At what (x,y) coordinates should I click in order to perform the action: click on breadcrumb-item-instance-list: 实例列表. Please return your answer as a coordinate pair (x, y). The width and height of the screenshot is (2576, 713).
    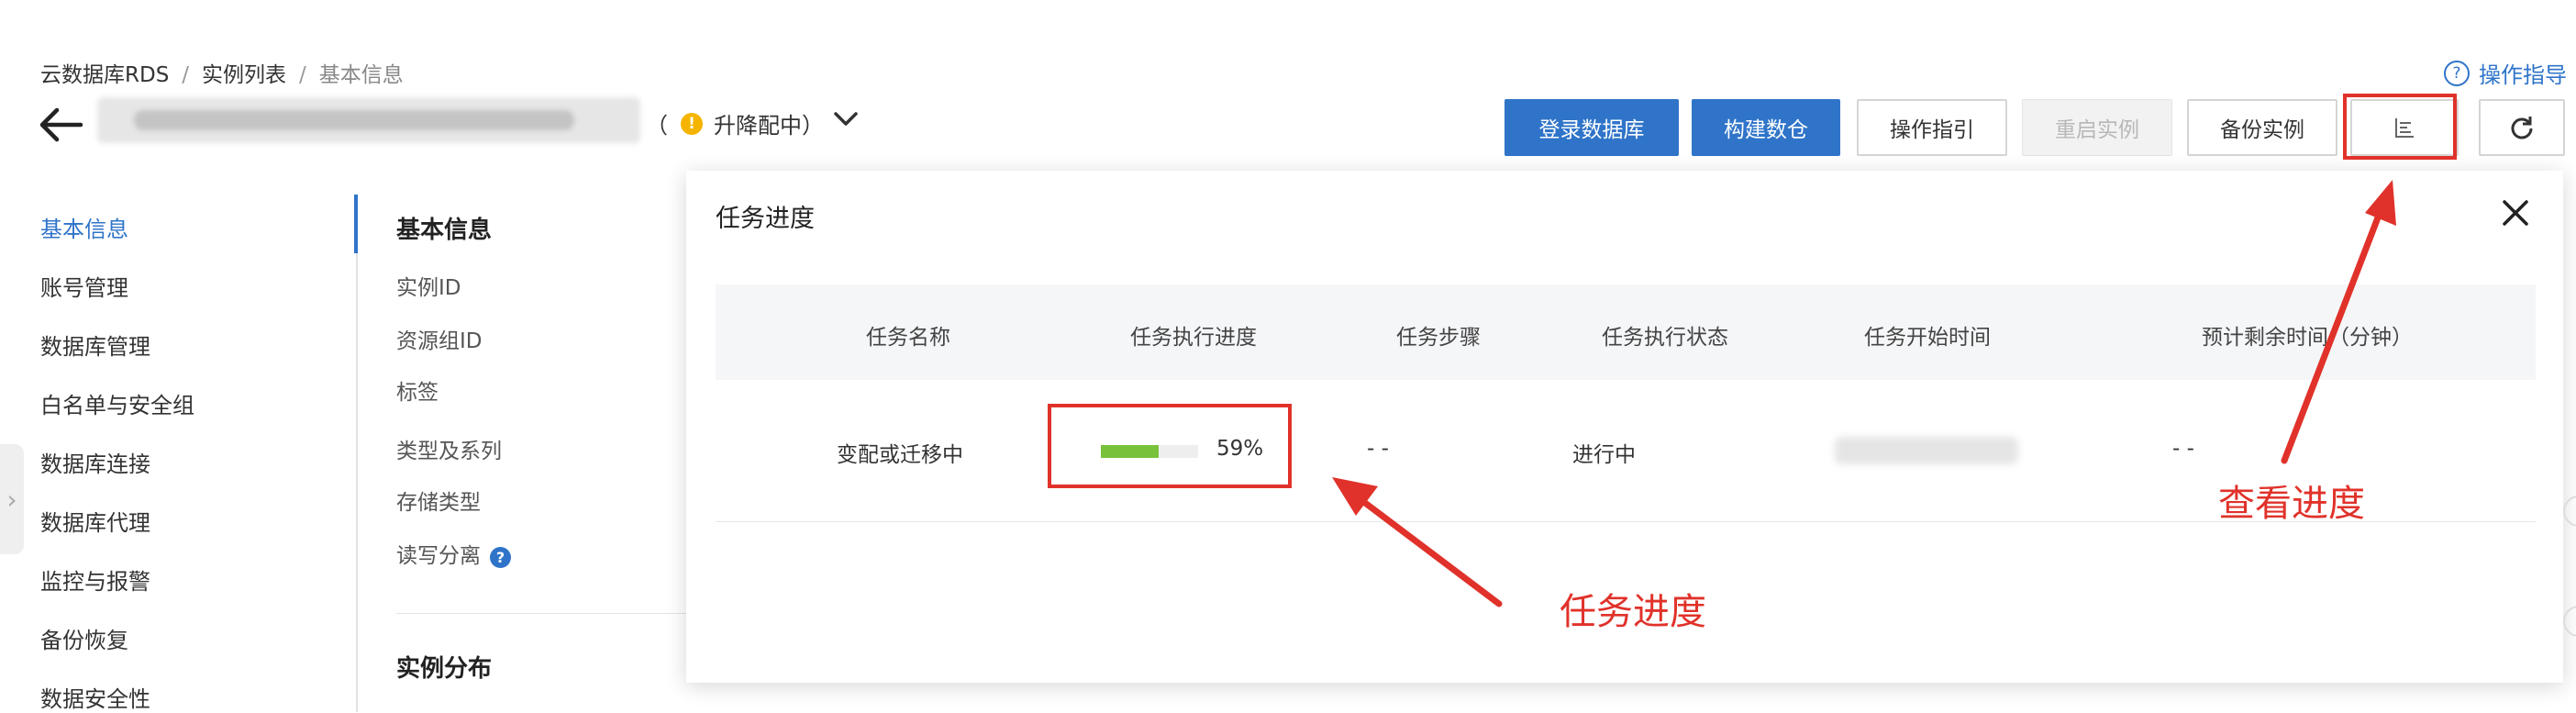
    Looking at the image, I should click on (244, 75).